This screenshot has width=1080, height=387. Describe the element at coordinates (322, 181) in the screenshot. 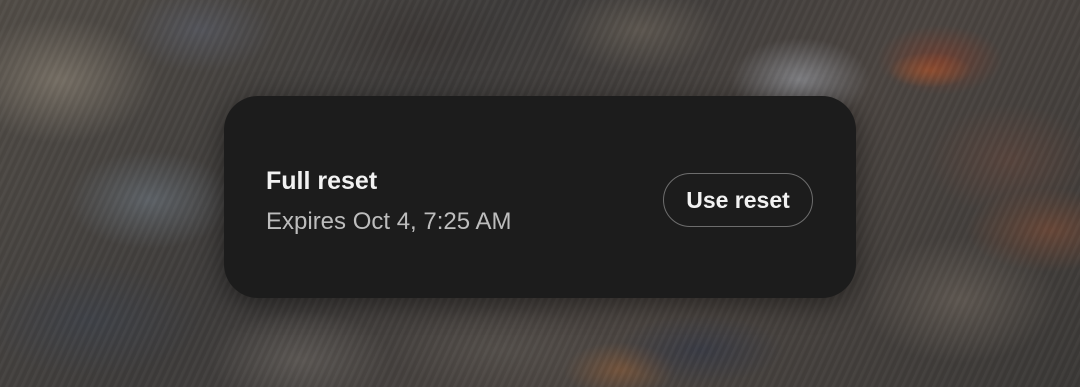

I see `reset-title: Full reset` at that location.